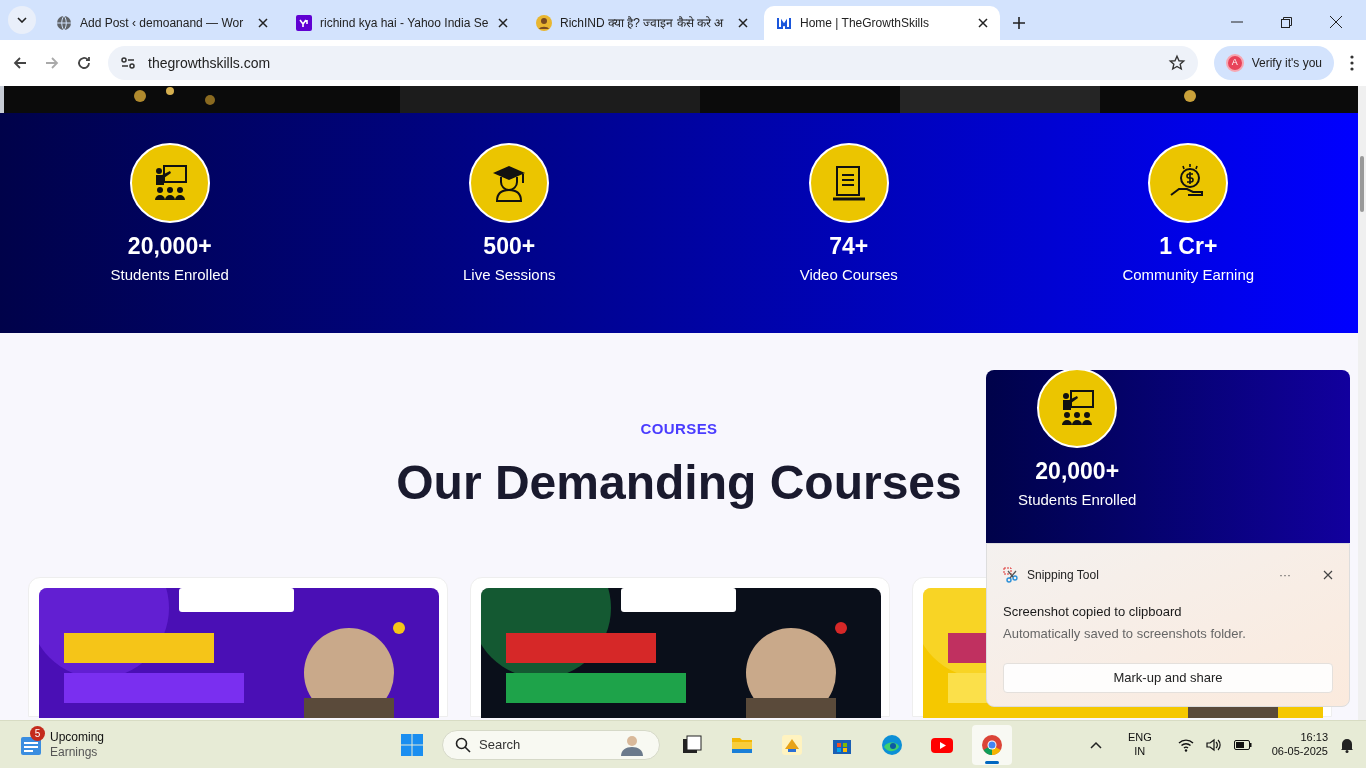 Image resolution: width=1366 pixels, height=768 pixels. Describe the element at coordinates (463, 744) in the screenshot. I see `search-icon` at that location.